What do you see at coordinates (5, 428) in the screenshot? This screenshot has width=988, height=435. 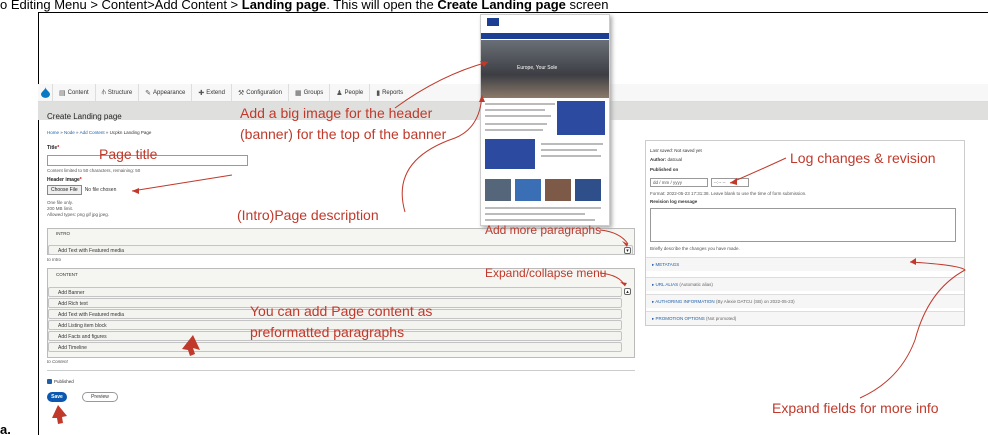 I see `figure-label: a.` at bounding box center [5, 428].